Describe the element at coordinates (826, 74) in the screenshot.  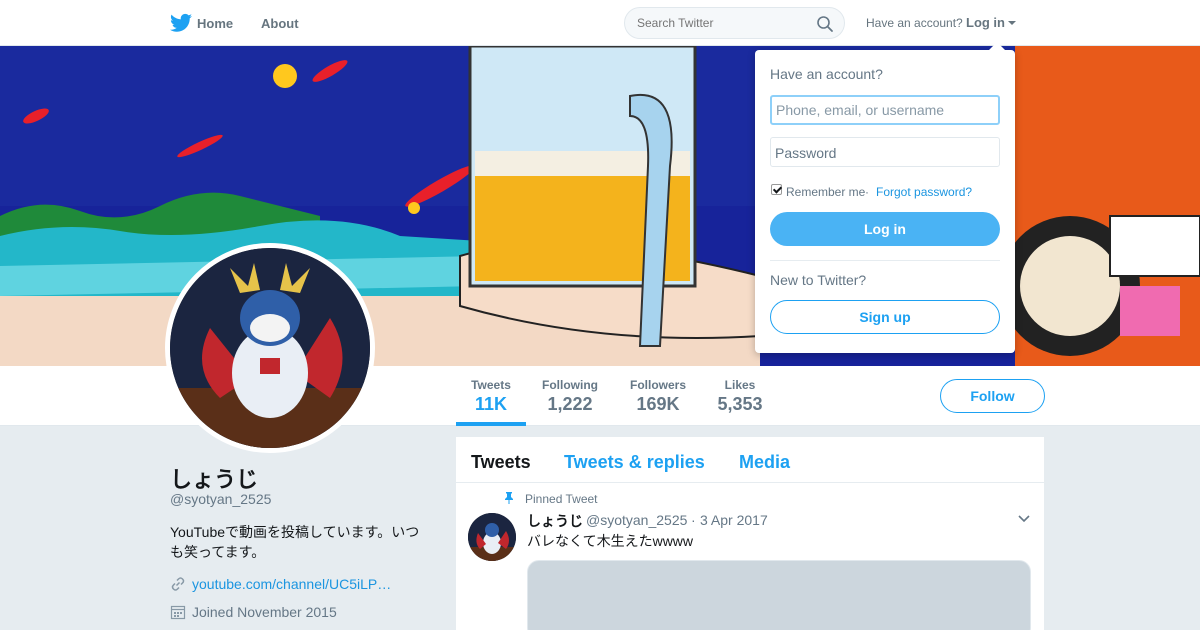
I see `dropdown-title: Have an account?` at that location.